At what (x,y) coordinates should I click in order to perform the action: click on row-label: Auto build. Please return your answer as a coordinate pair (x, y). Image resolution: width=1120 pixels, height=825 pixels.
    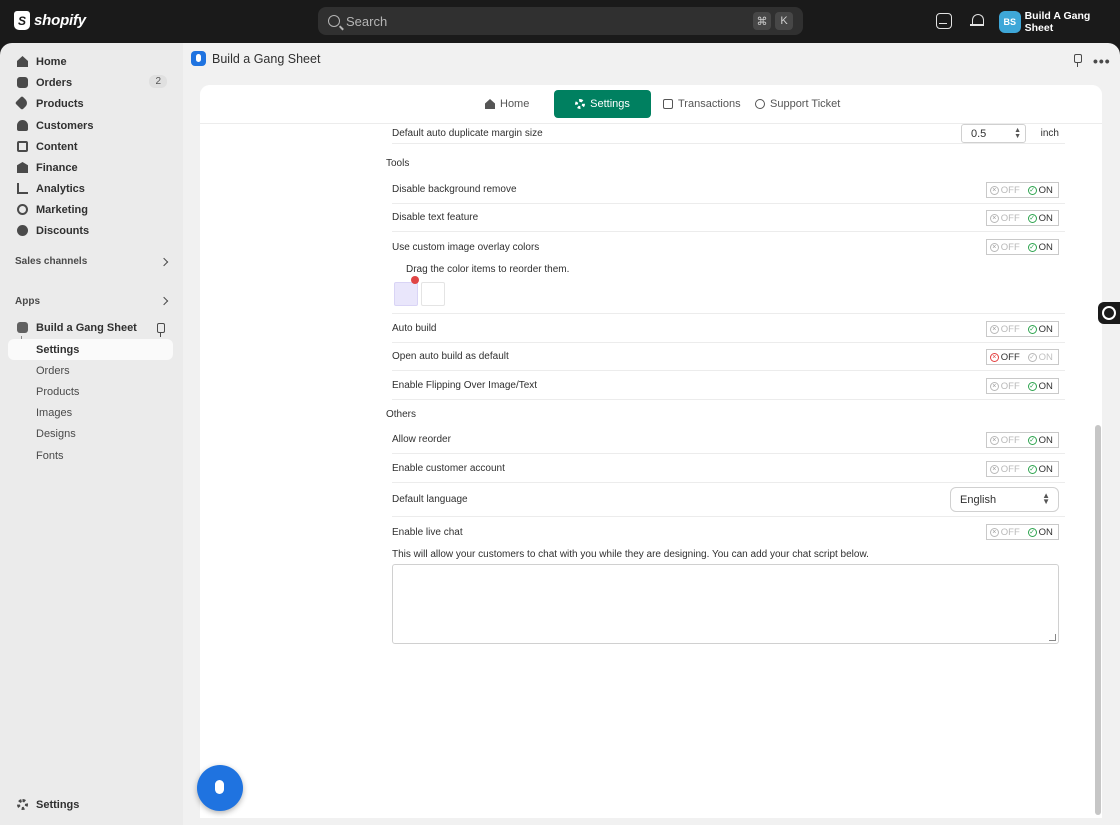
    Looking at the image, I should click on (414, 328).